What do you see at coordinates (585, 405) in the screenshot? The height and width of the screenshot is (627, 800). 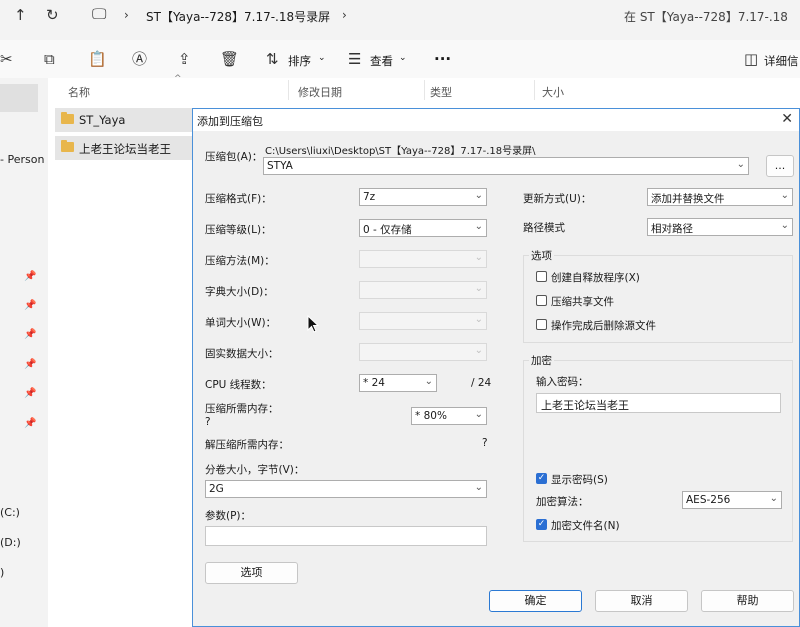 I see `password-value: 上老王论坛当老王` at bounding box center [585, 405].